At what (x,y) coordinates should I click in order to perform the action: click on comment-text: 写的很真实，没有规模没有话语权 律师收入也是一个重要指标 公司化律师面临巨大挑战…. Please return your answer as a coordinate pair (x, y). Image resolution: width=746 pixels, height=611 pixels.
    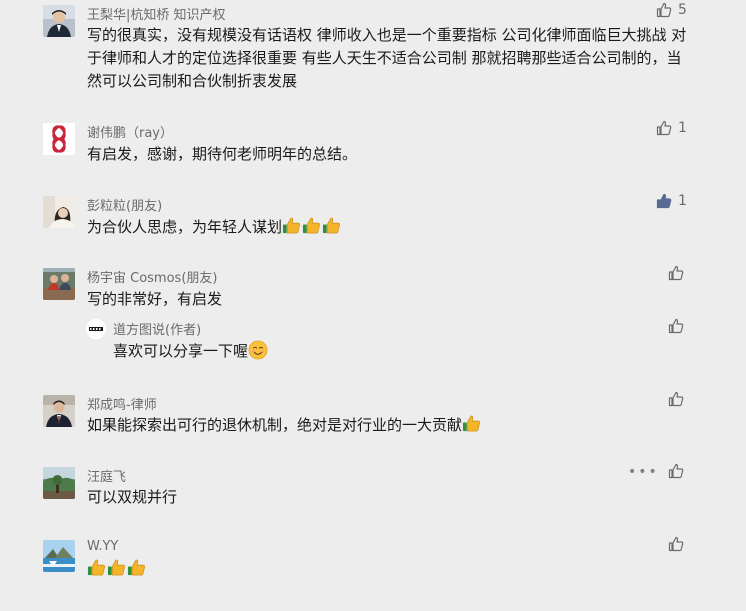
    Looking at the image, I should click on (387, 58).